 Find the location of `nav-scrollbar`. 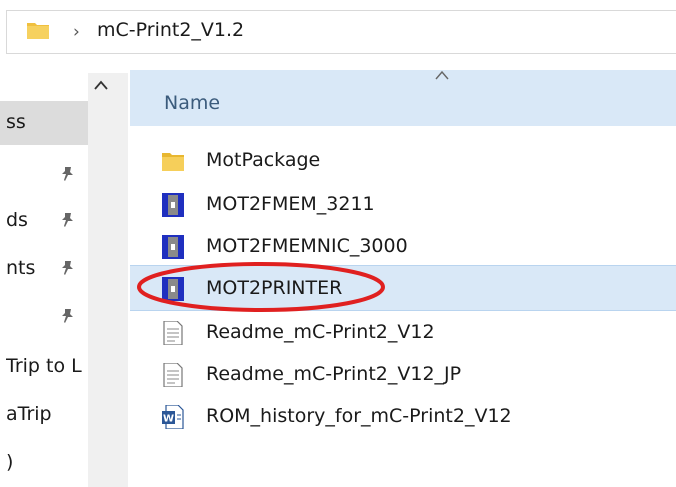

nav-scrollbar is located at coordinates (108, 280).